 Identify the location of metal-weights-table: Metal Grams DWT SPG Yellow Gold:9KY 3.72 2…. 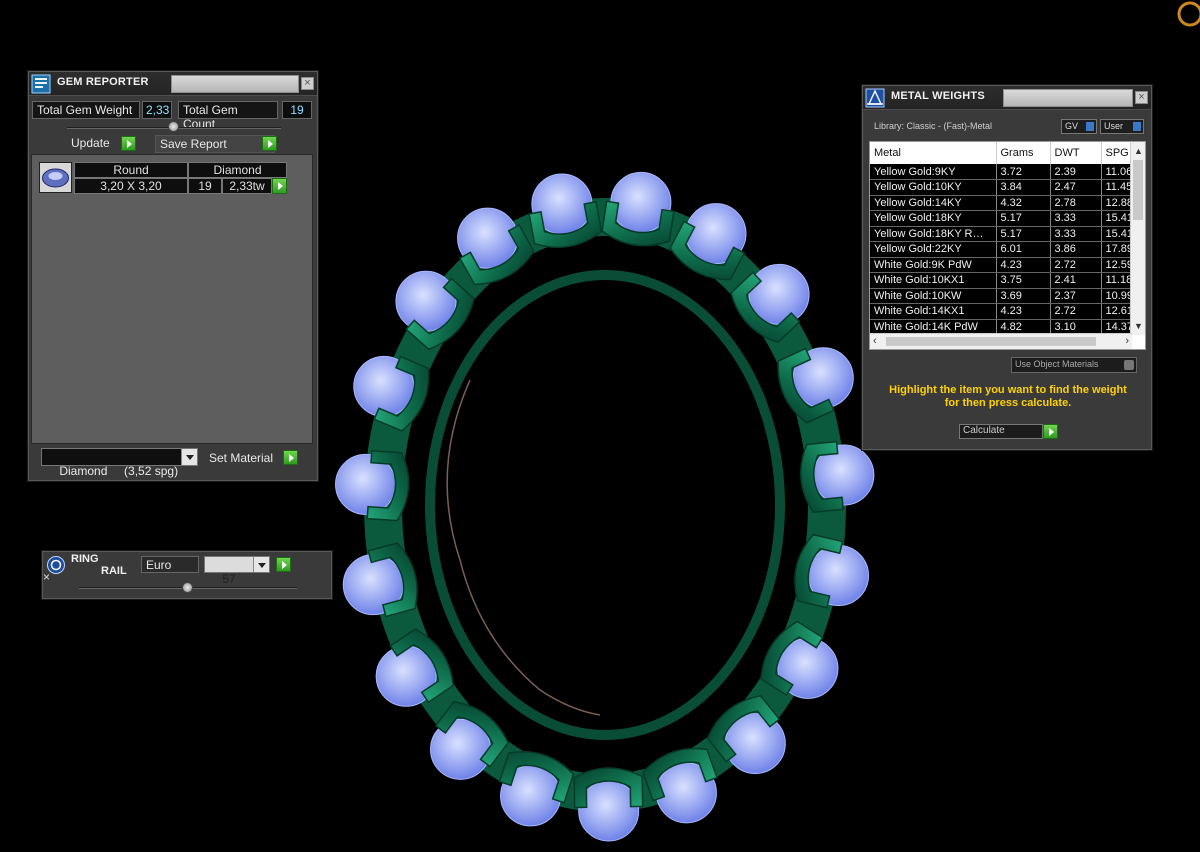
(1007, 245).